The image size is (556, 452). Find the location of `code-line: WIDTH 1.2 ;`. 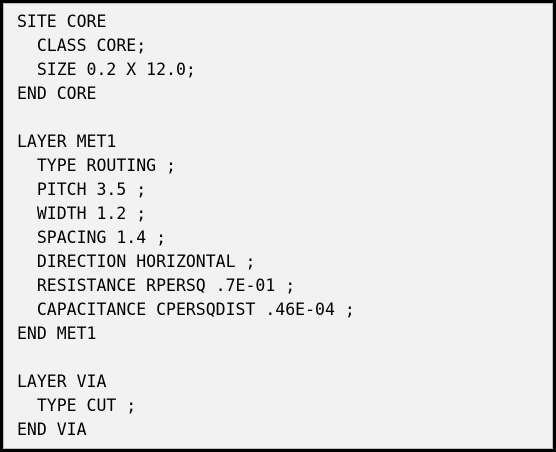

code-line: WIDTH 1.2 ; is located at coordinates (82, 213).